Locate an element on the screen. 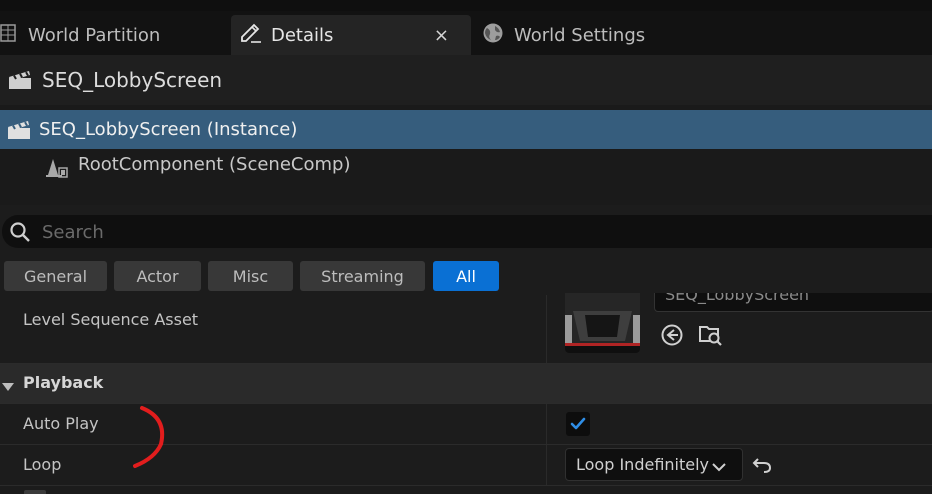  tab-details: Details × is located at coordinates (351, 35).